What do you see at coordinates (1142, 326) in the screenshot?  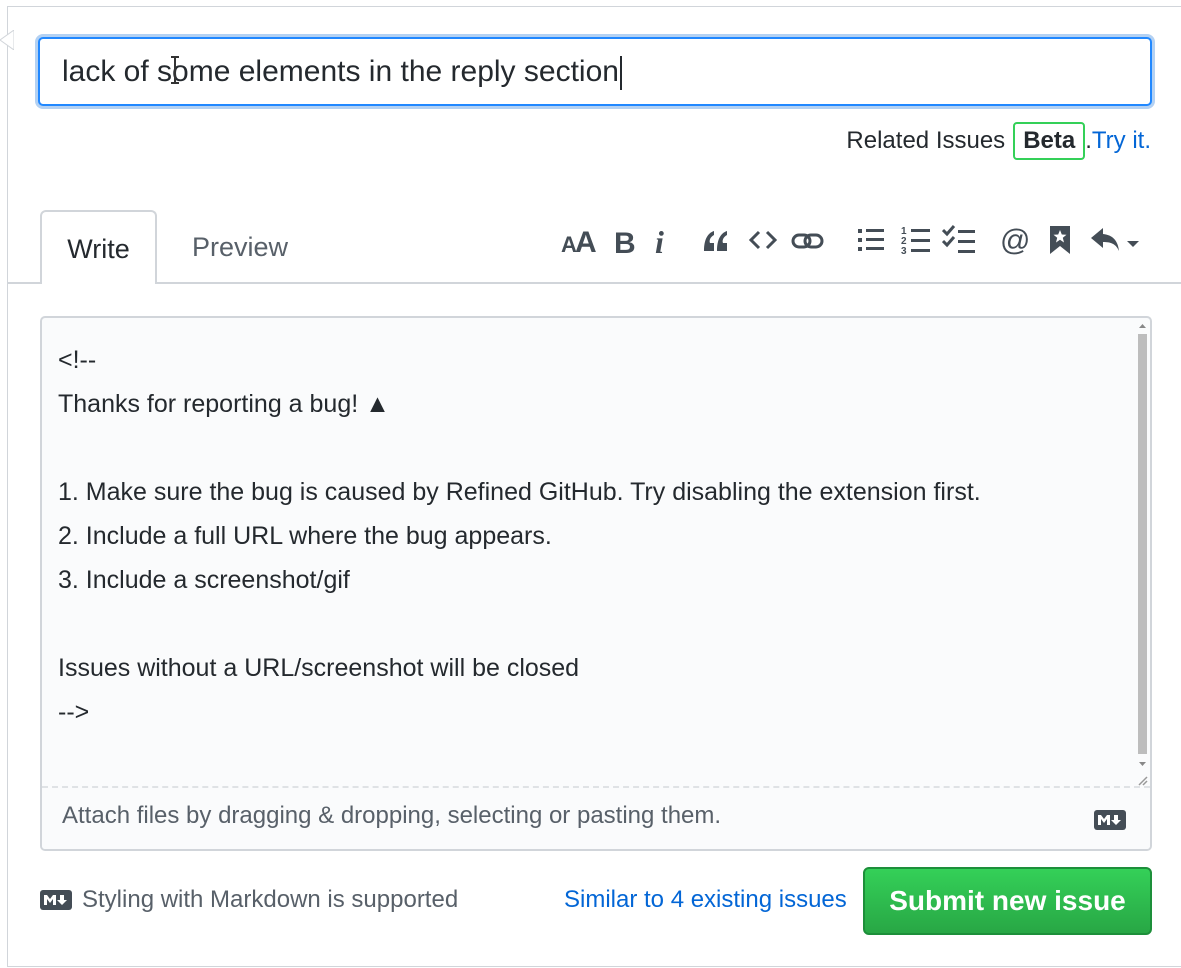 I see `scroll-up-icon` at bounding box center [1142, 326].